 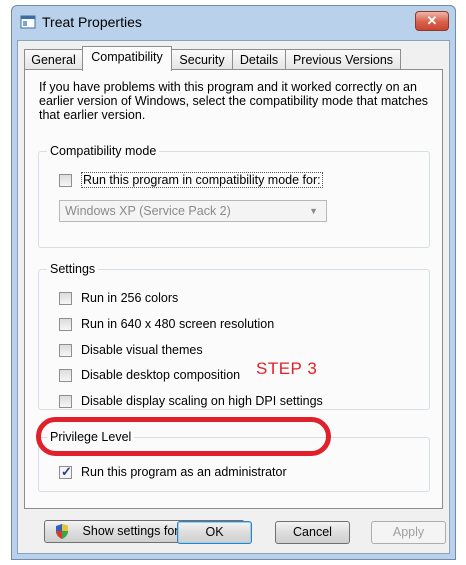 I want to click on run-as-admin-checkbox: ✓, so click(x=65, y=471).